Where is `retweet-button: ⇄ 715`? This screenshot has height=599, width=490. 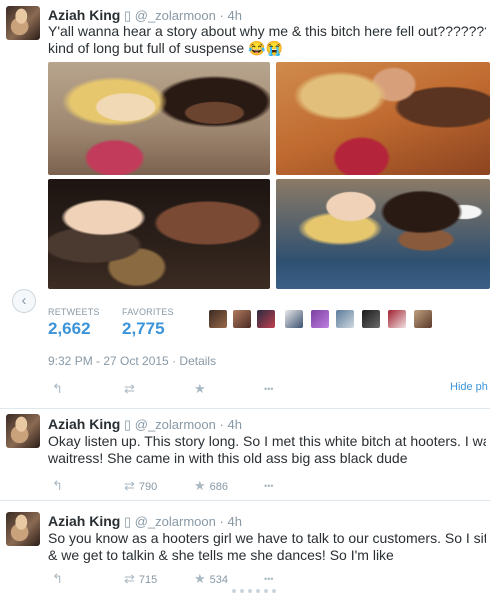 retweet-button: ⇄ 715 is located at coordinates (140, 579).